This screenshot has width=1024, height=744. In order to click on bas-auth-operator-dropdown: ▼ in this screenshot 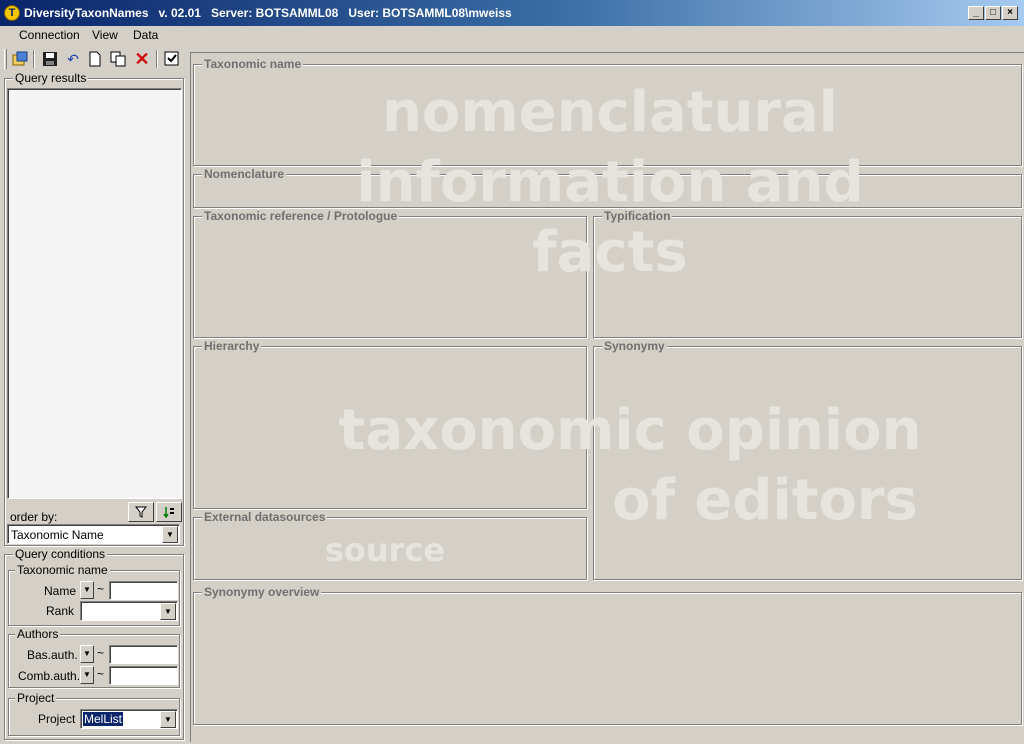, I will do `click(87, 654)`.